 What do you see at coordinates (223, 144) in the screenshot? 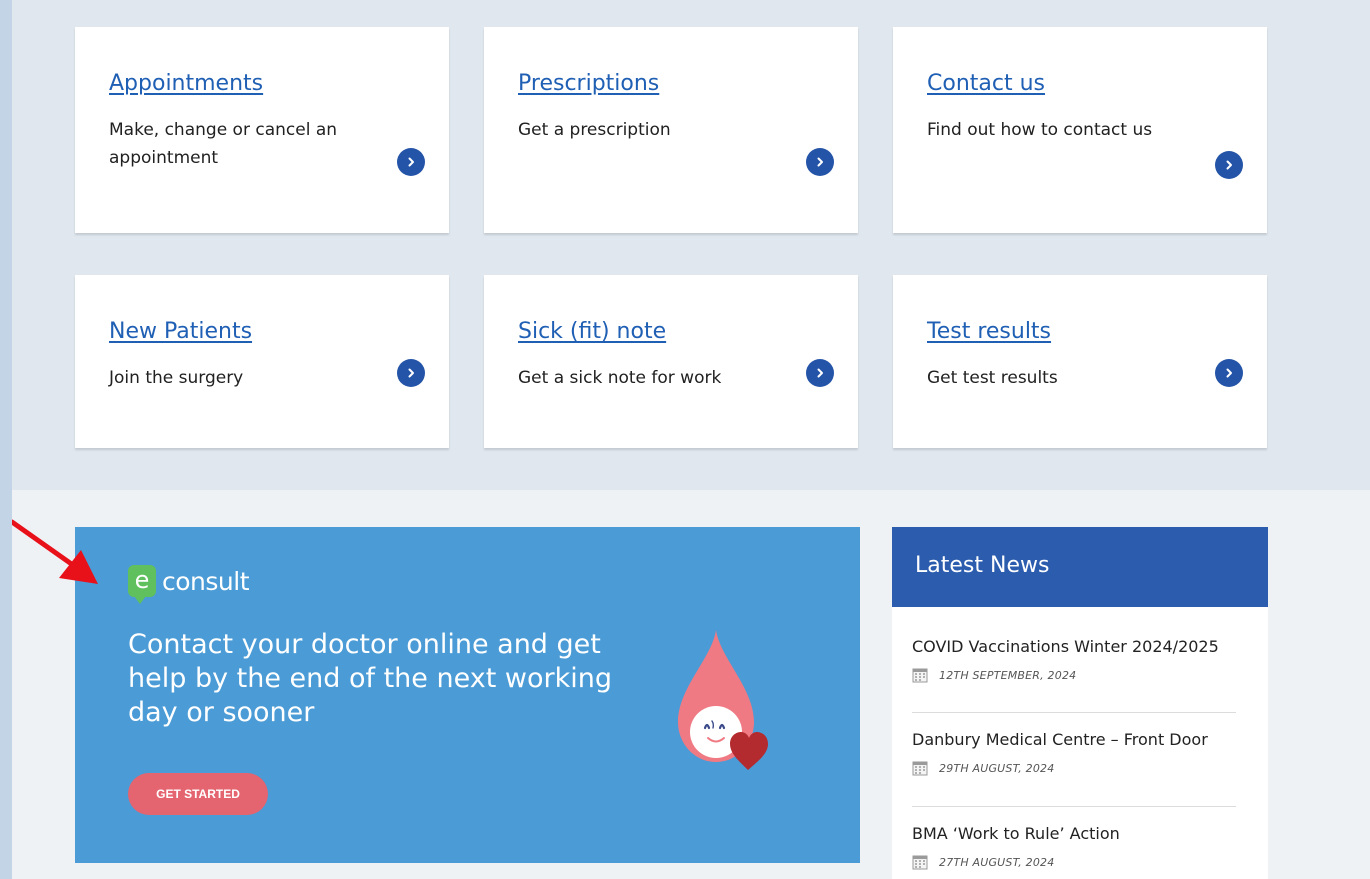
I see `tile-desc-appointments: Make, change or cancel an appointment` at bounding box center [223, 144].